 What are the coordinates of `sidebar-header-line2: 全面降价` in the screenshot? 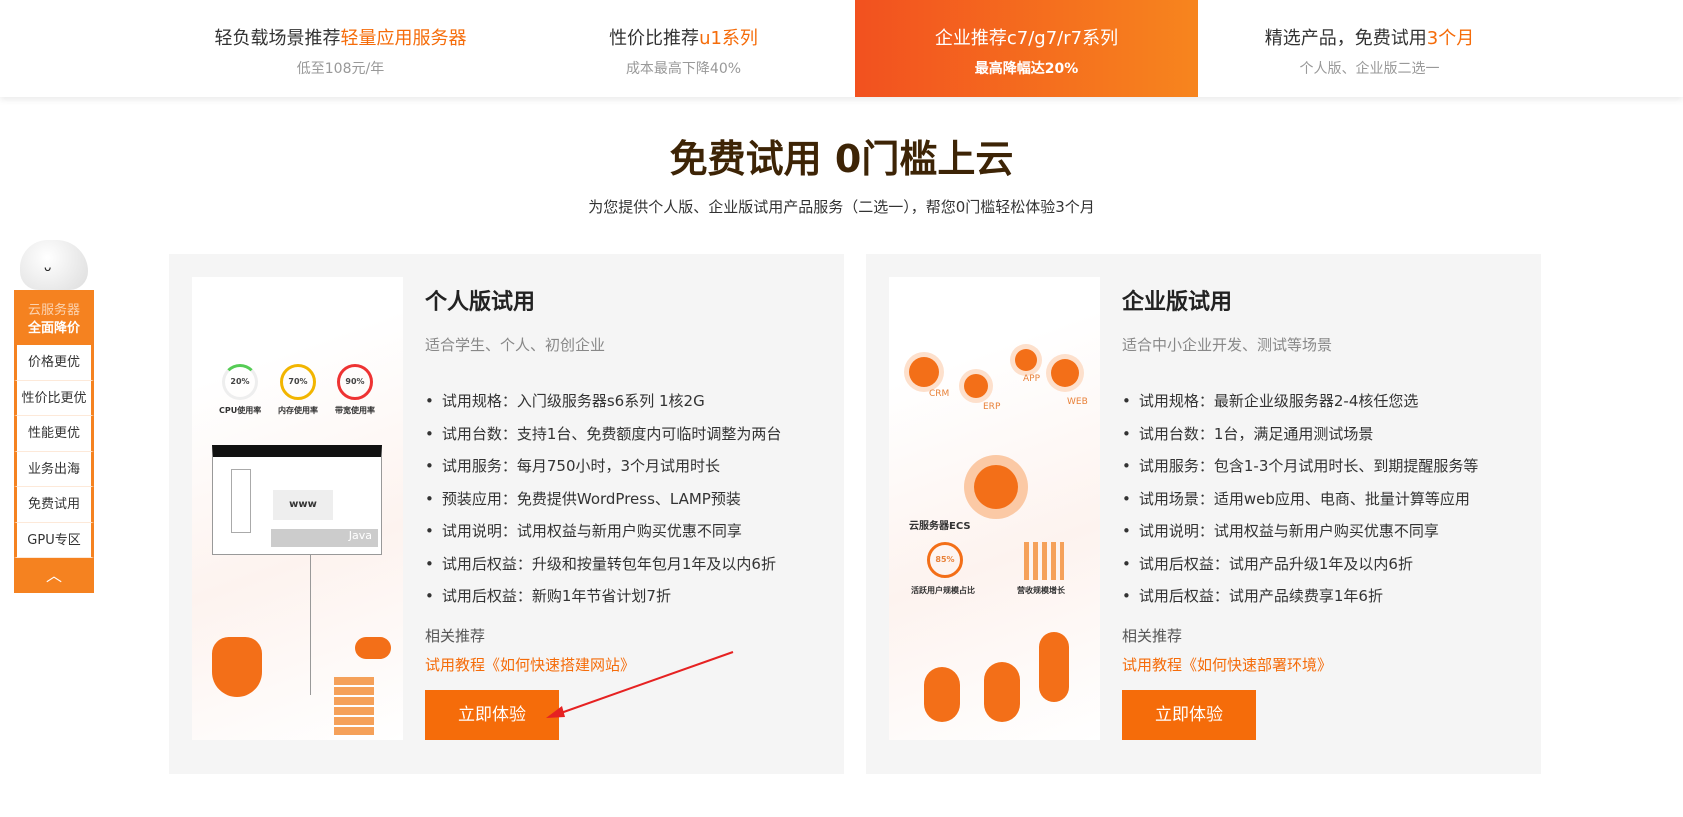 It's located at (53, 328).